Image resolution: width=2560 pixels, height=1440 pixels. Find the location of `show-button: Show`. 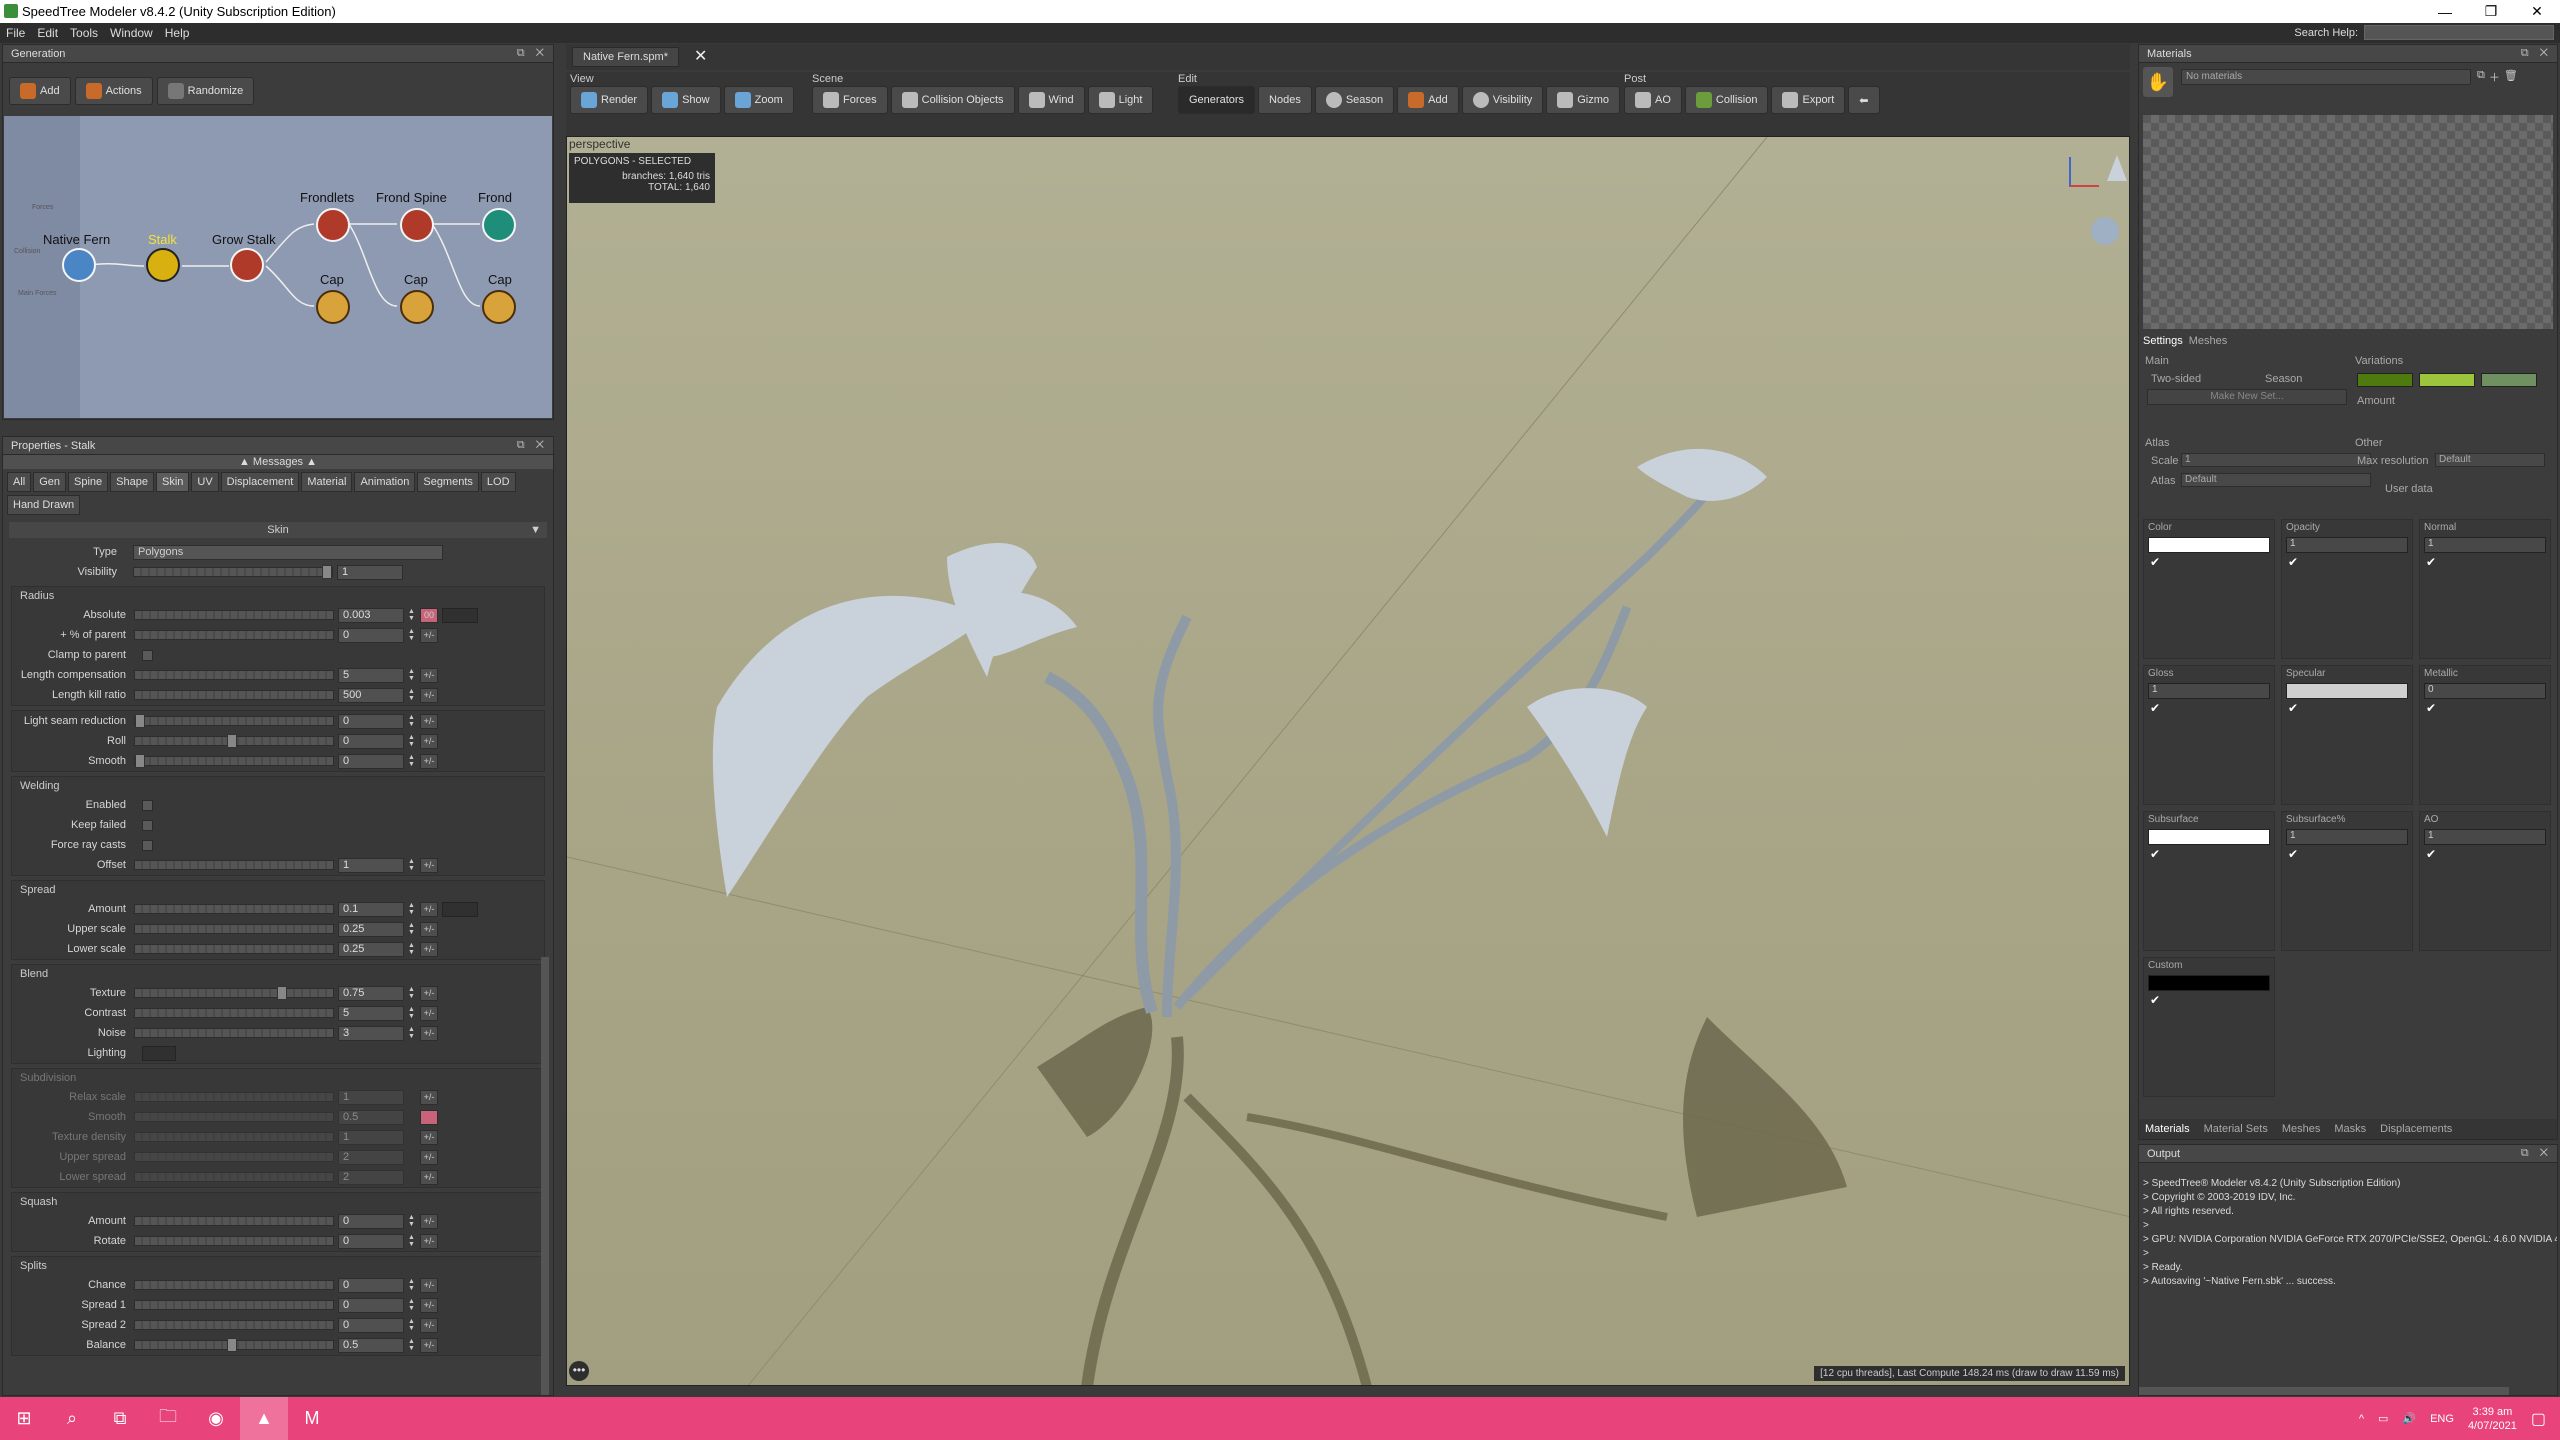

show-button: Show is located at coordinates (686, 100).